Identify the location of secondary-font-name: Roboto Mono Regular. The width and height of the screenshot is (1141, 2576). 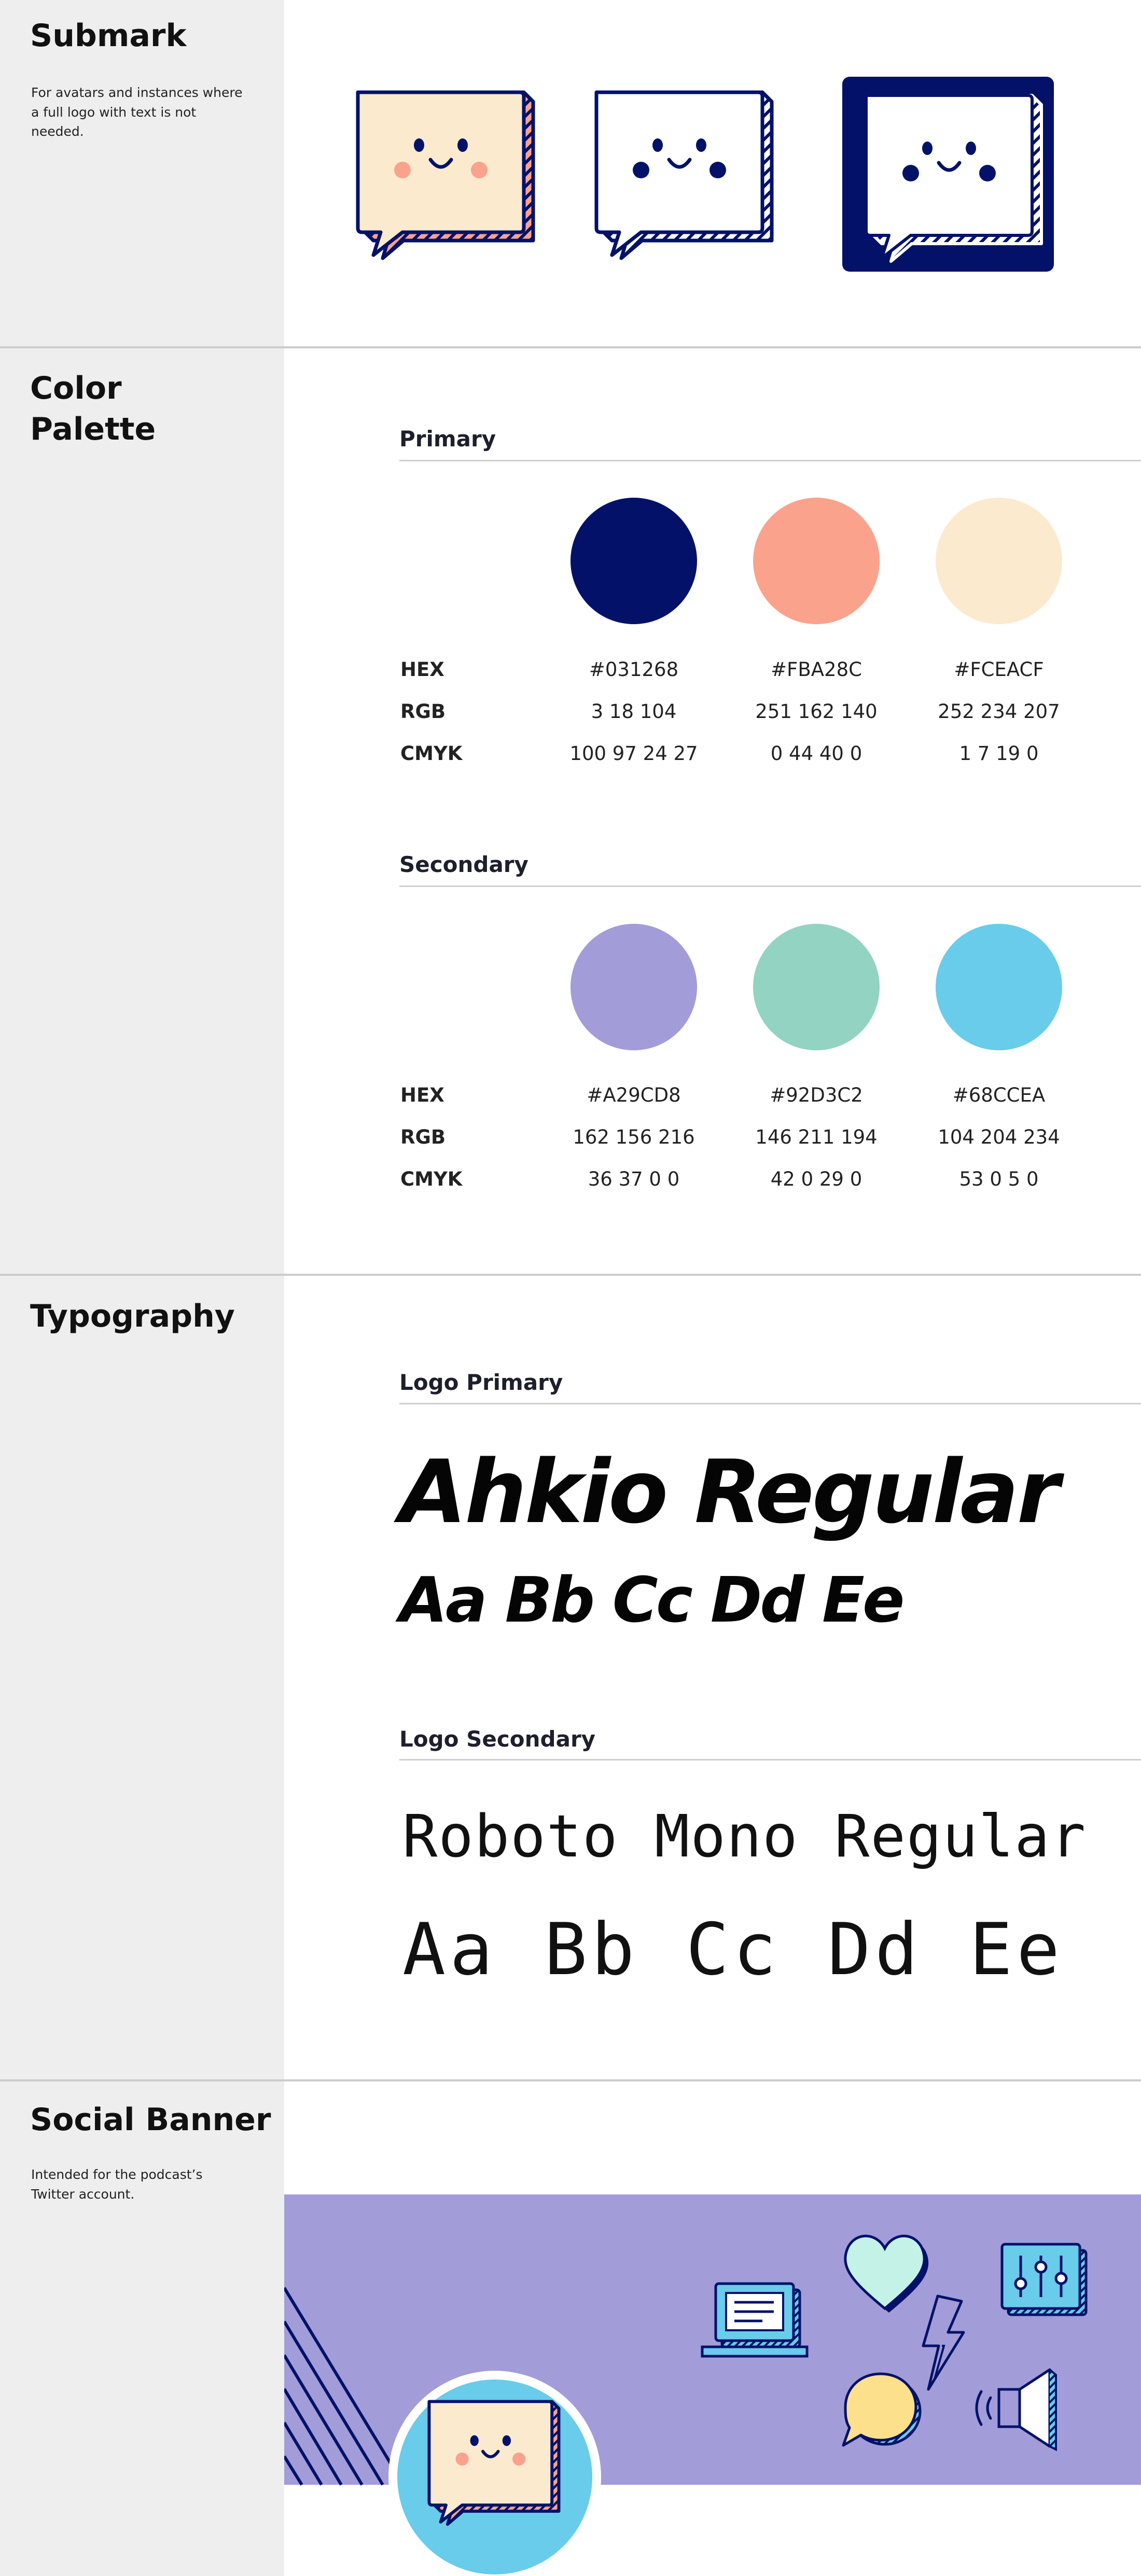
(745, 1836).